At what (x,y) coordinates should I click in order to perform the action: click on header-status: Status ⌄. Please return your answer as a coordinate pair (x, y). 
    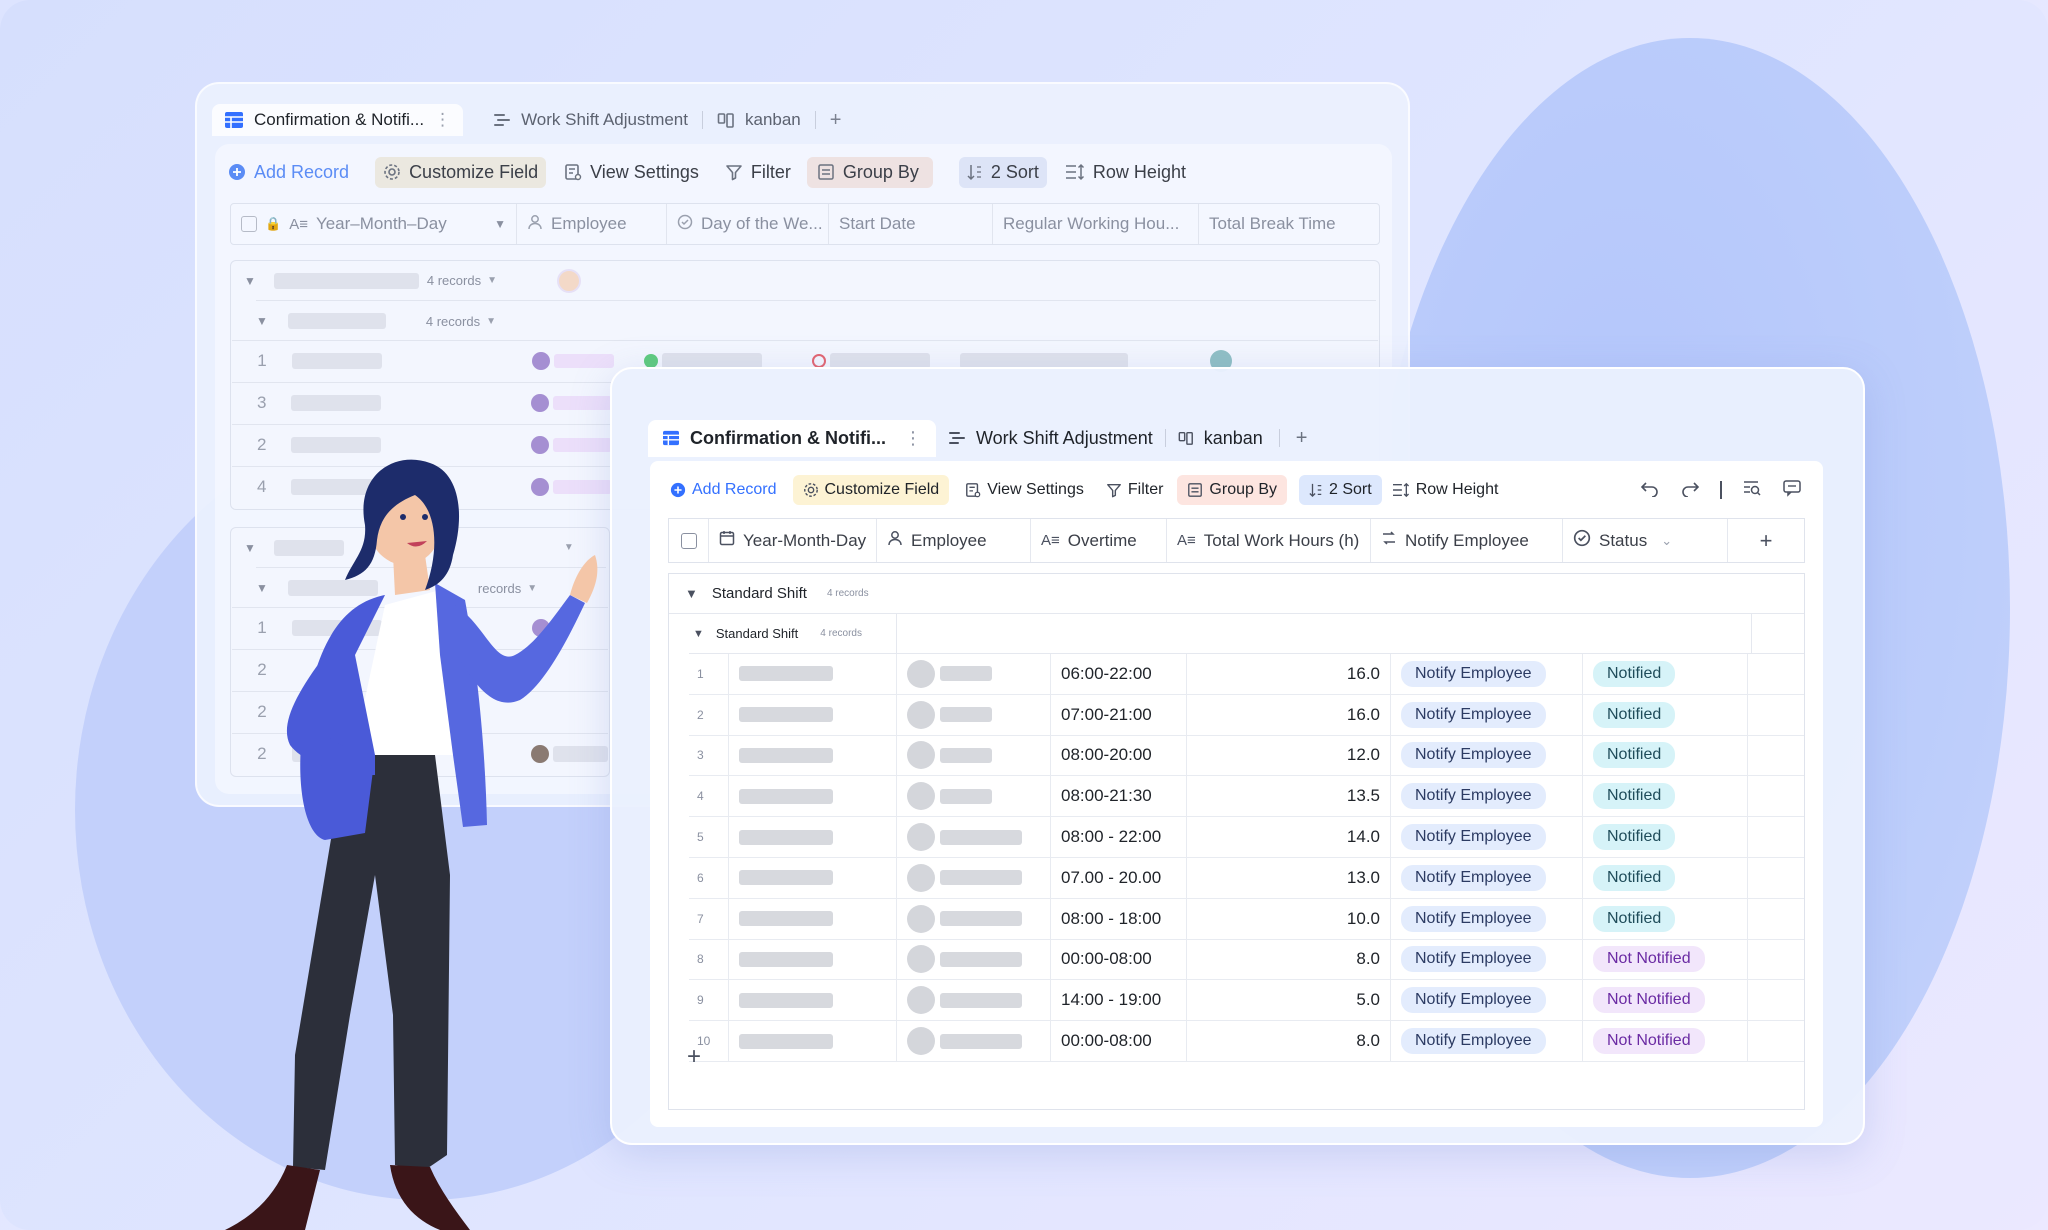
    Looking at the image, I should click on (1645, 540).